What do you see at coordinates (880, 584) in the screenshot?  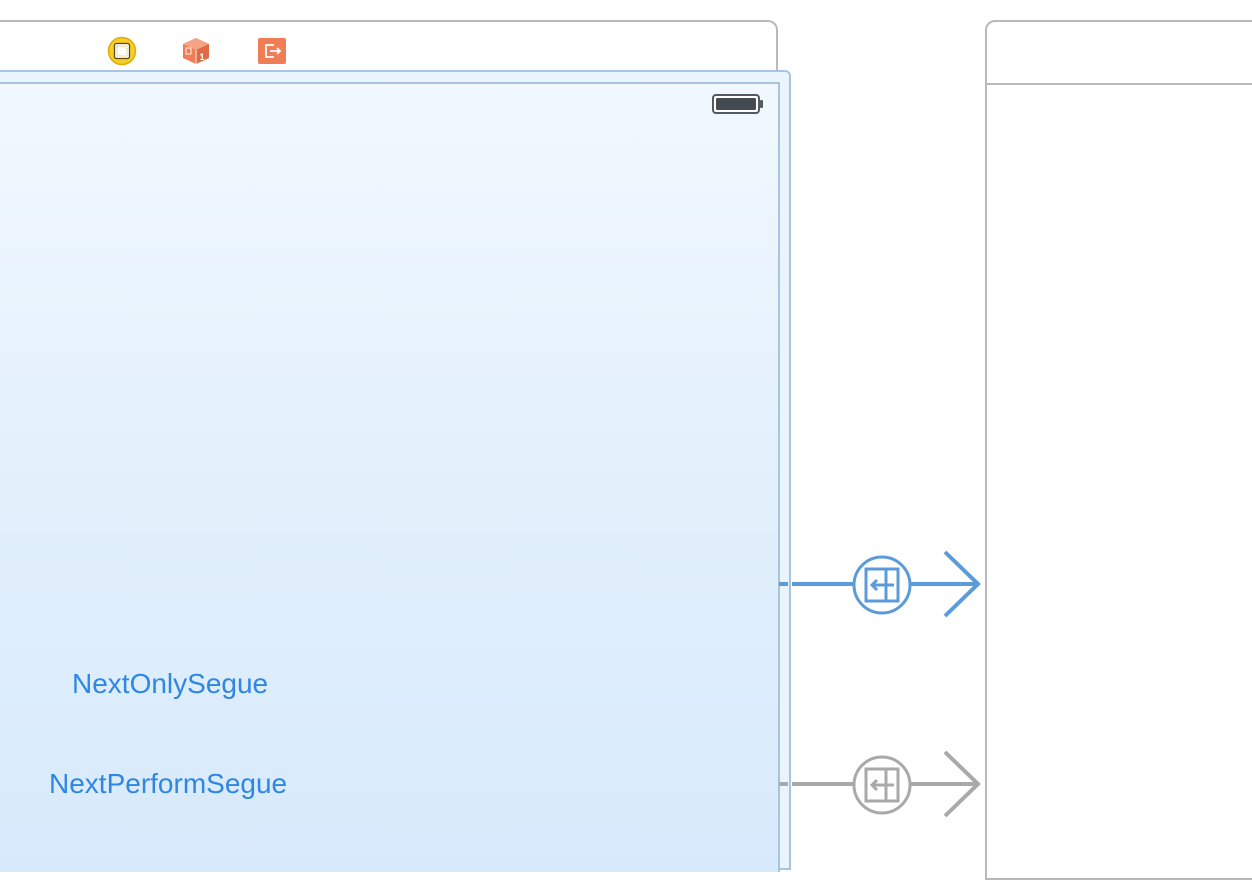 I see `show-segue-selected` at bounding box center [880, 584].